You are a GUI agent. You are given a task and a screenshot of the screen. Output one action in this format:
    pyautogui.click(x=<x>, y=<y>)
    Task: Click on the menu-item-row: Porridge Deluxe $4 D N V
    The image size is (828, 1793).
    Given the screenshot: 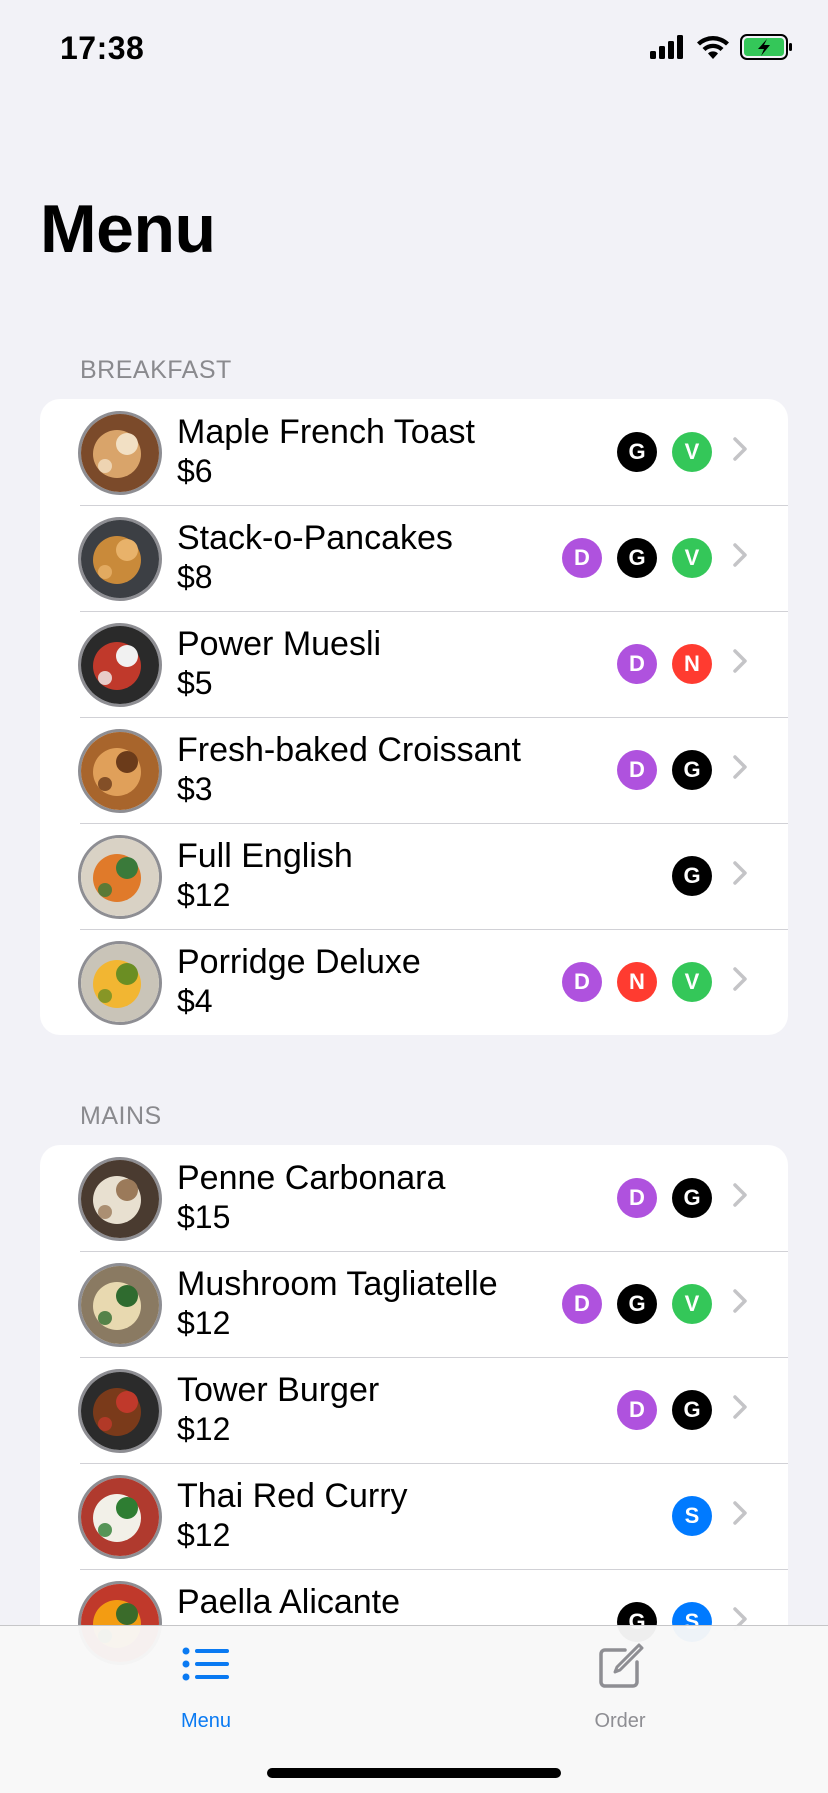 What is the action you would take?
    pyautogui.click(x=414, y=982)
    